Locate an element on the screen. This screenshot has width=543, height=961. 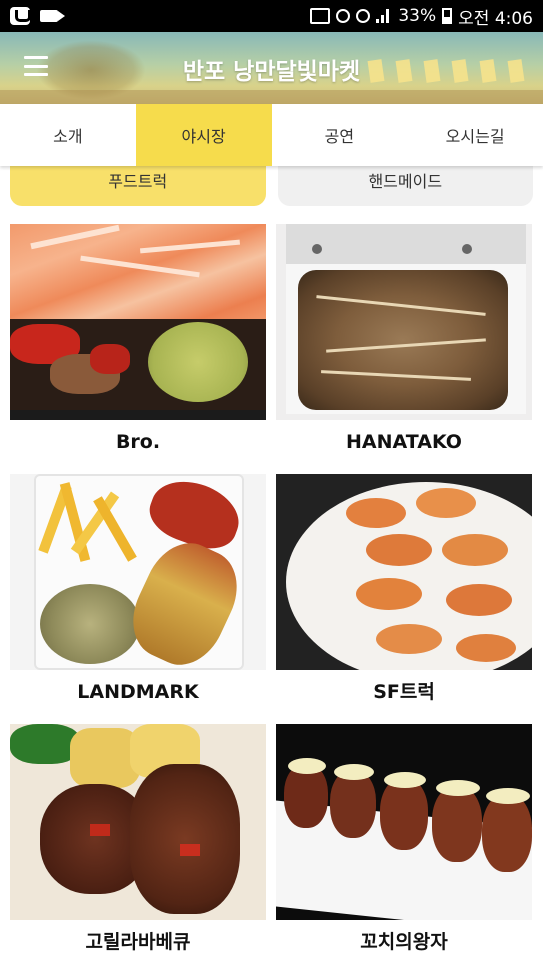
tab-directions: 오시는길 is located at coordinates (475, 135).